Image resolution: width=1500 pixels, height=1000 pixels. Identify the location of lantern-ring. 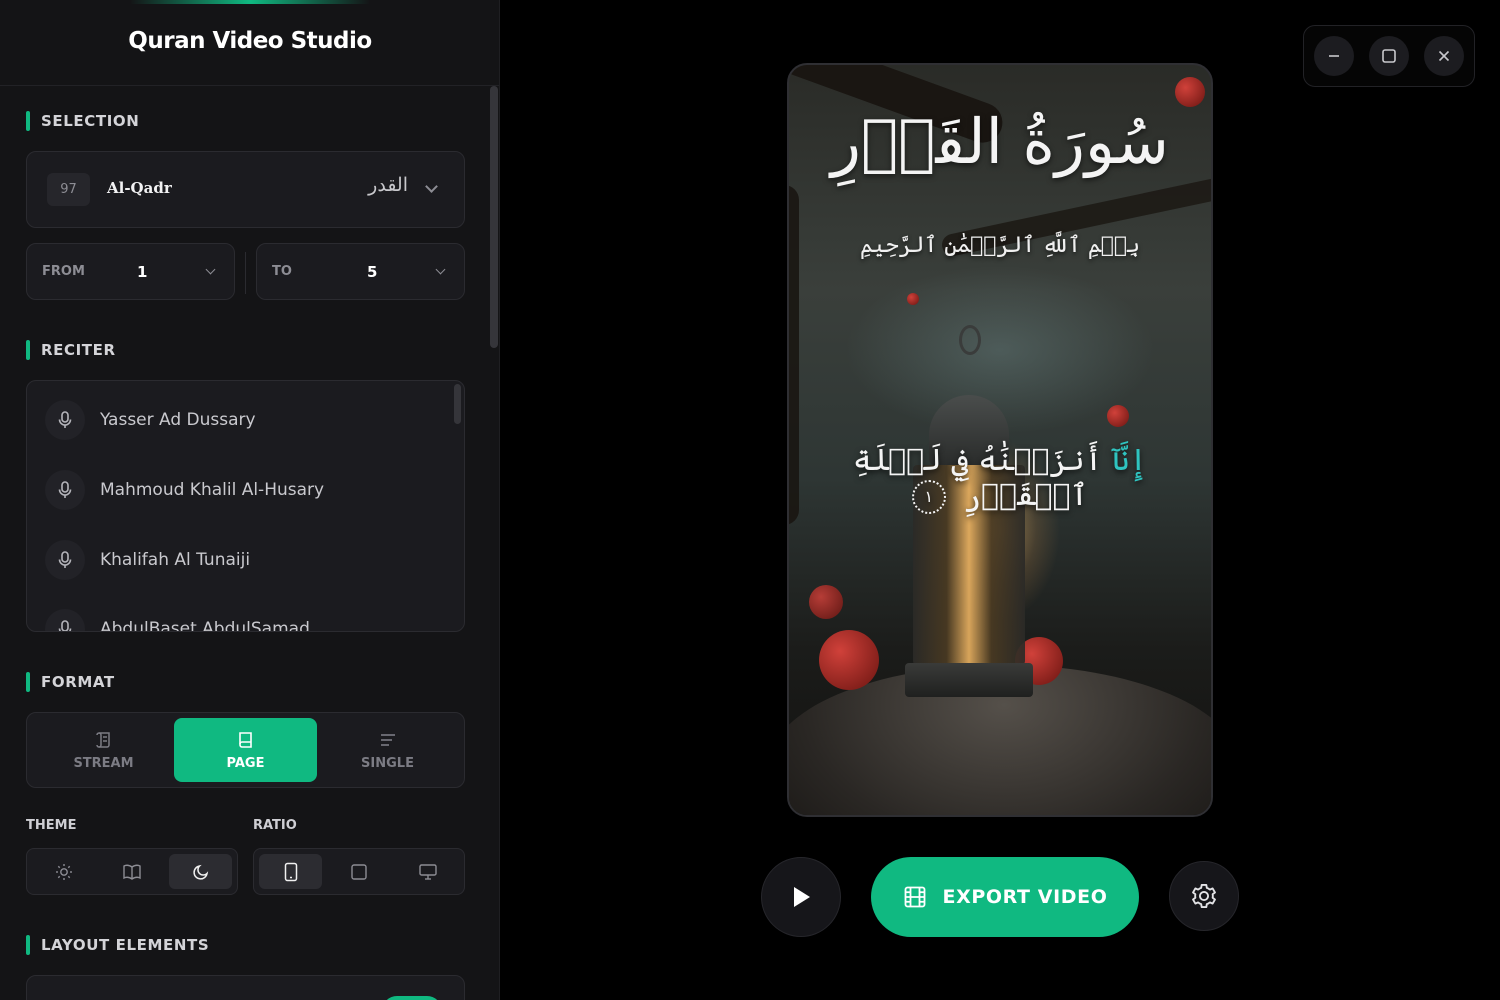
(970, 340).